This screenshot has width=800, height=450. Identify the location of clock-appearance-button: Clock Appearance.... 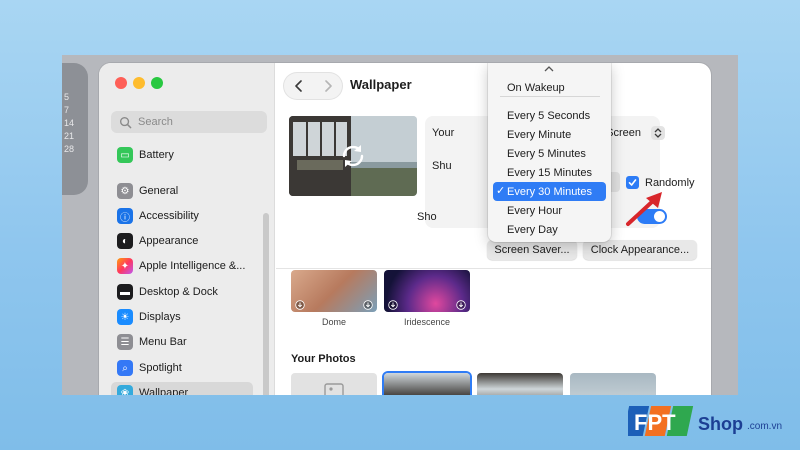
(640, 250).